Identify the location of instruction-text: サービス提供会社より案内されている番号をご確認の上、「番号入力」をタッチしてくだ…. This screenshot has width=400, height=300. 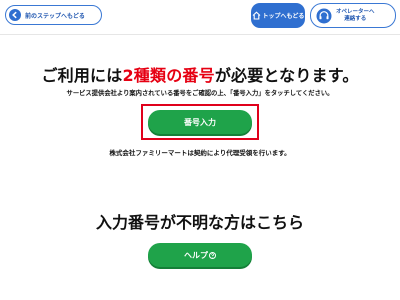
(200, 93).